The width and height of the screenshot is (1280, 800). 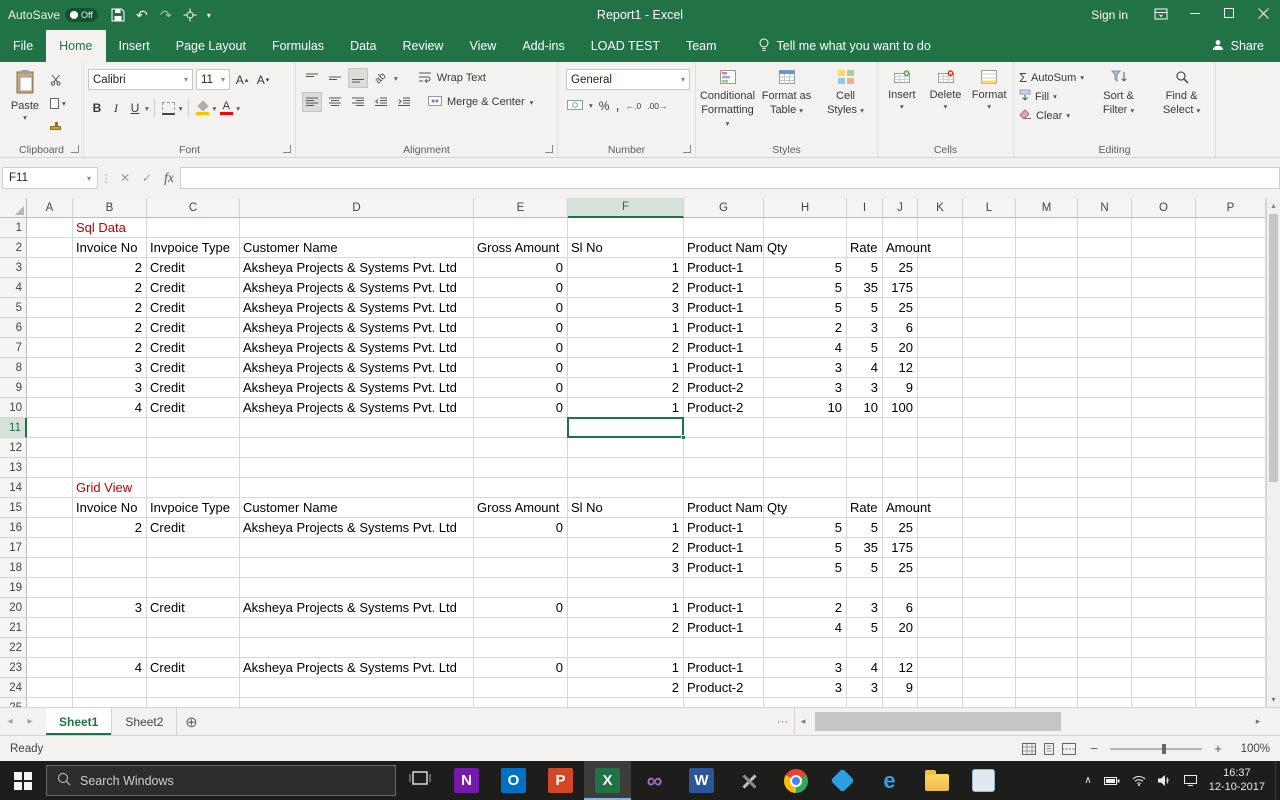 I want to click on cell-C3: Credit, so click(x=193, y=268).